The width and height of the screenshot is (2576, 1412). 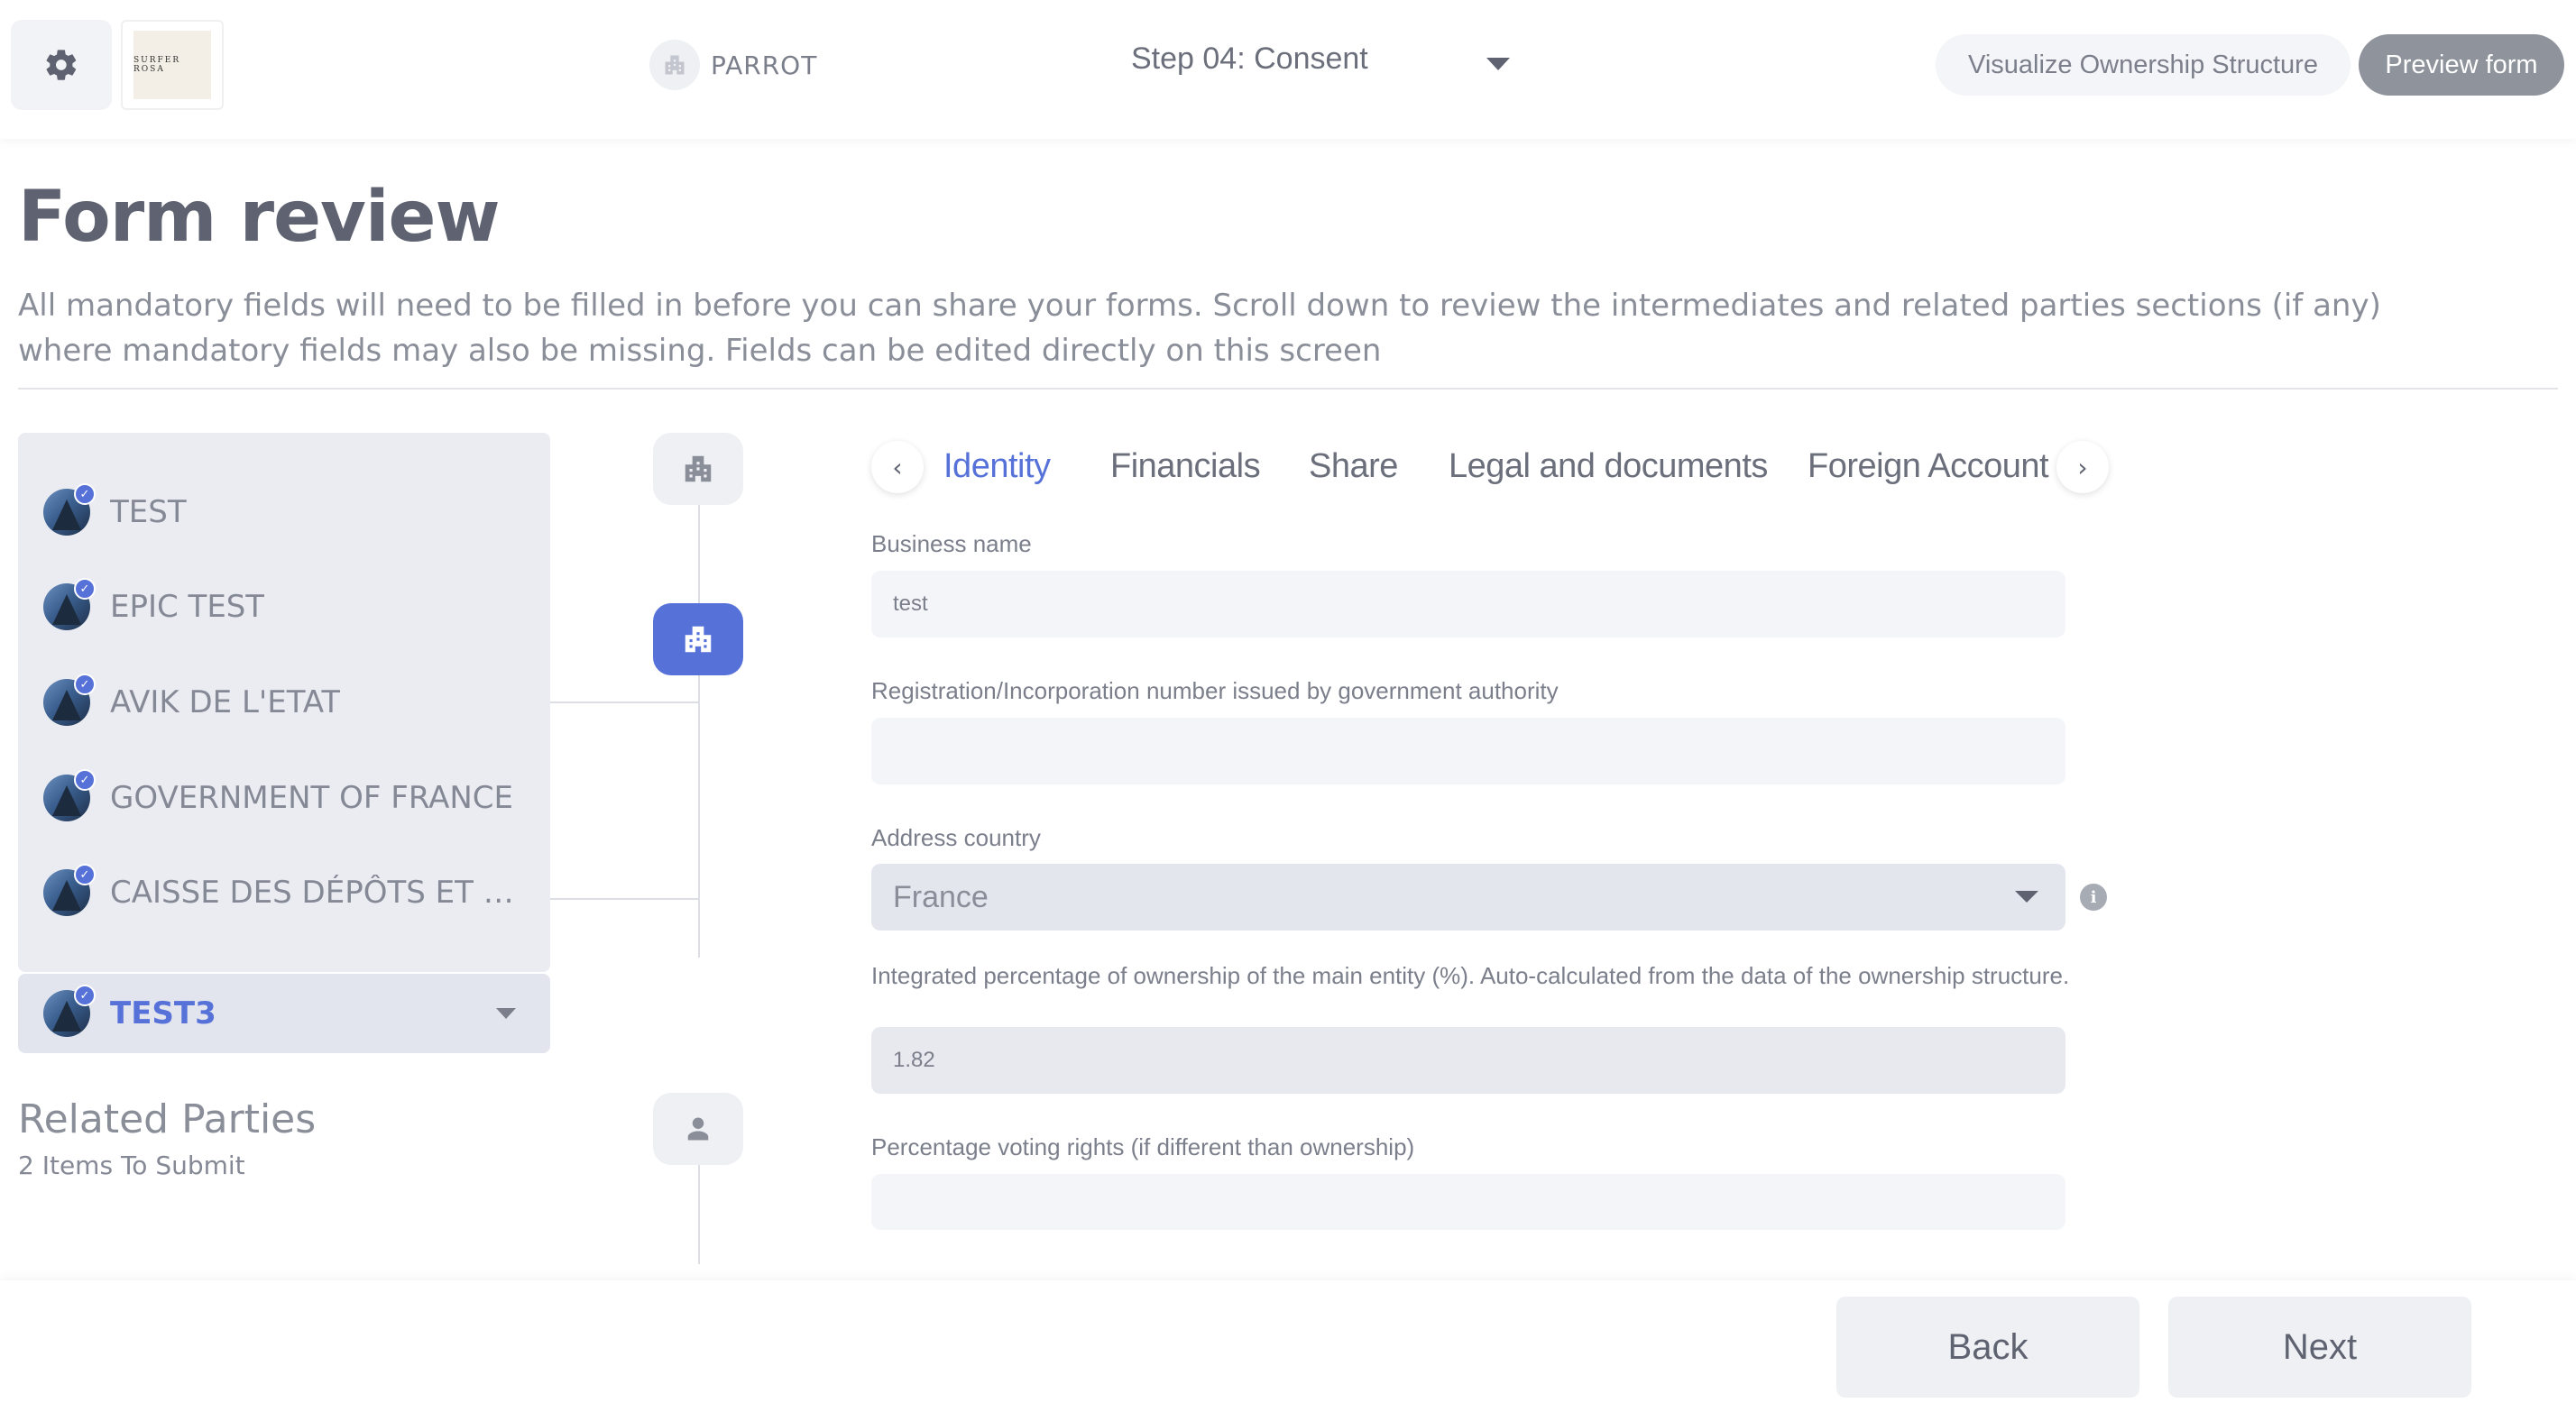 What do you see at coordinates (1468, 604) in the screenshot?
I see `business-name-input: test` at bounding box center [1468, 604].